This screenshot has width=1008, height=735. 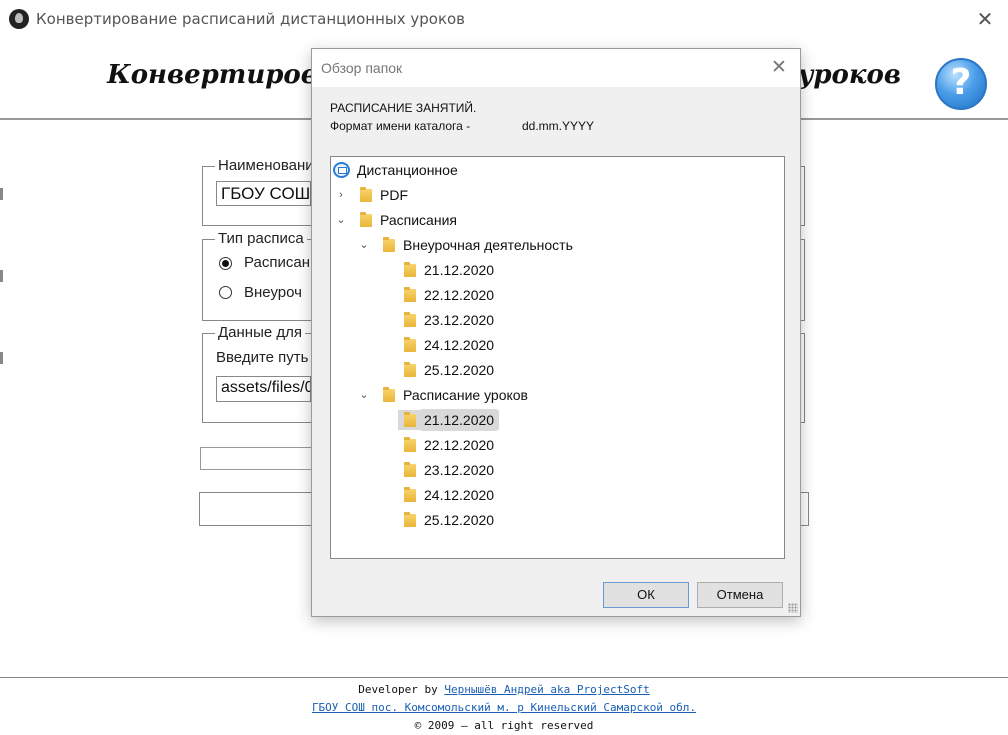 I want to click on dialog-title-bar: Обзор папок ✕, so click(x=556, y=68).